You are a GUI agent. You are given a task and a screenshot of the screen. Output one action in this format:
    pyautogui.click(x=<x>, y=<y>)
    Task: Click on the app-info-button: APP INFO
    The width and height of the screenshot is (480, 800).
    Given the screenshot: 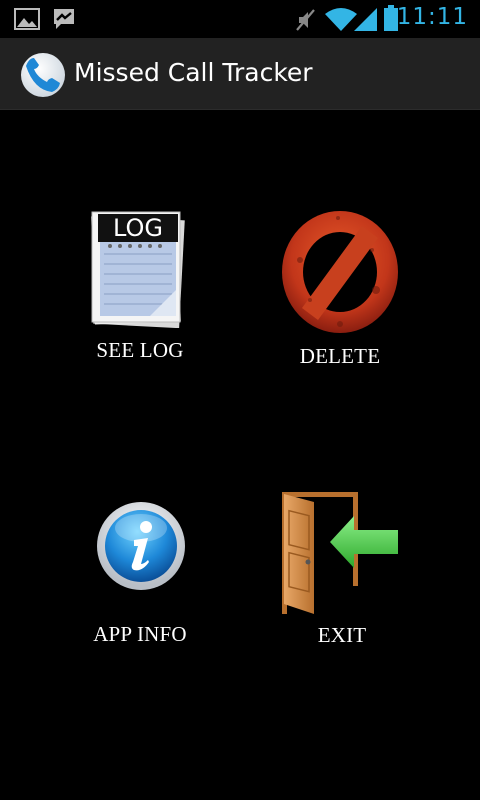 What is the action you would take?
    pyautogui.click(x=140, y=570)
    